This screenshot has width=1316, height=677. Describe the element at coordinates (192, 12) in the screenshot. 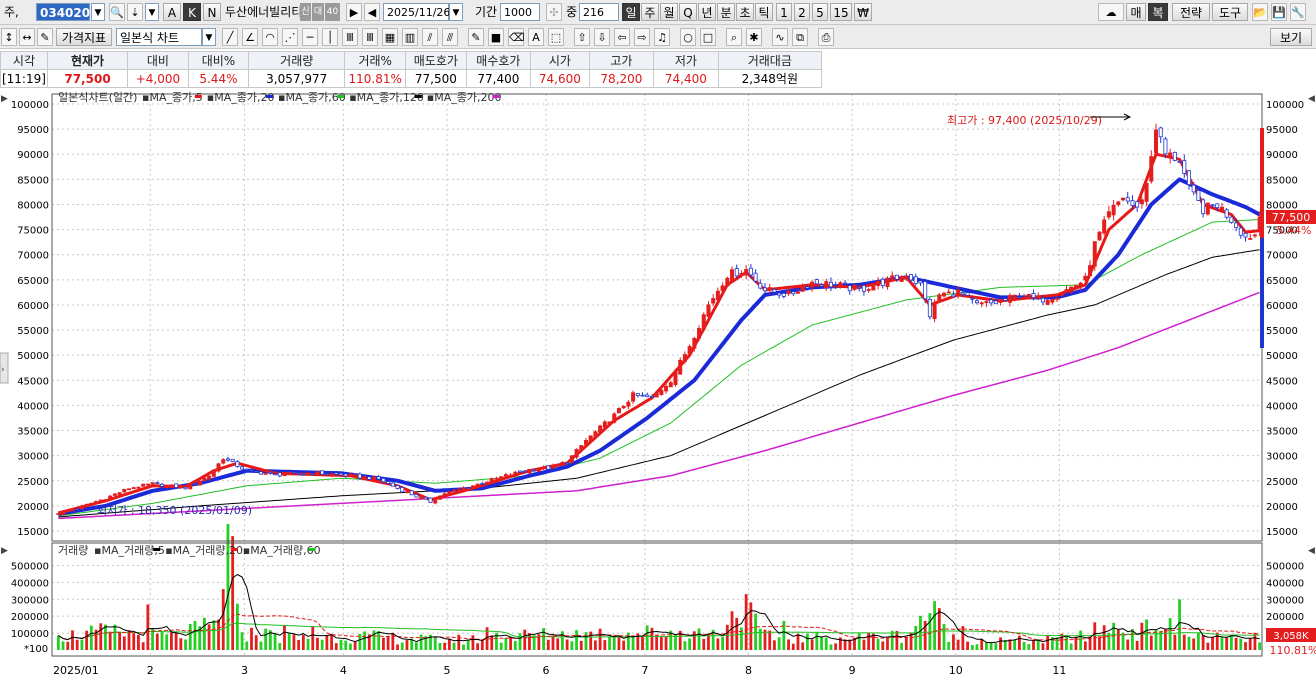

I see `k-button: K` at that location.